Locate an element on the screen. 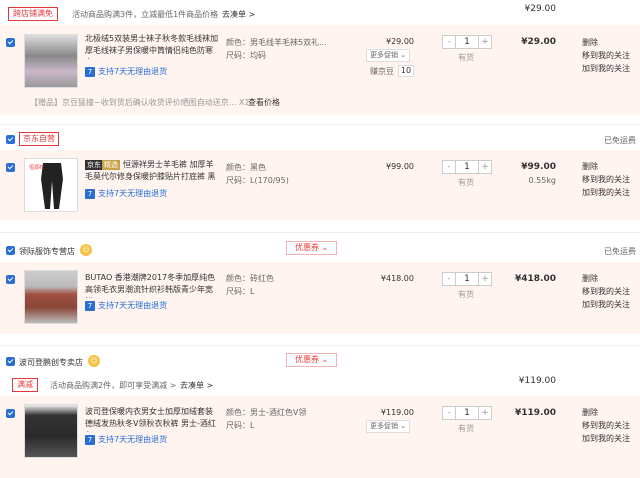 The height and width of the screenshot is (478, 640). item-size: 尺码：均码 is located at coordinates (246, 55).